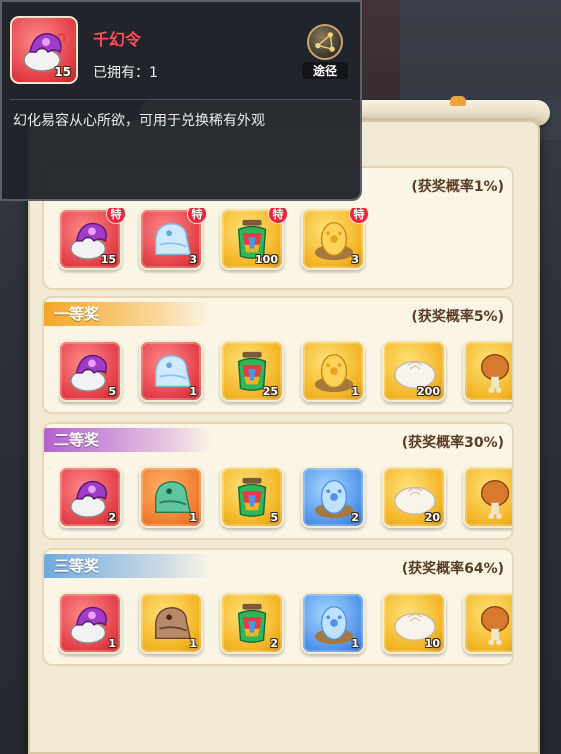  What do you see at coordinates (254, 239) in the screenshot?
I see `prize-item: 100 特` at bounding box center [254, 239].